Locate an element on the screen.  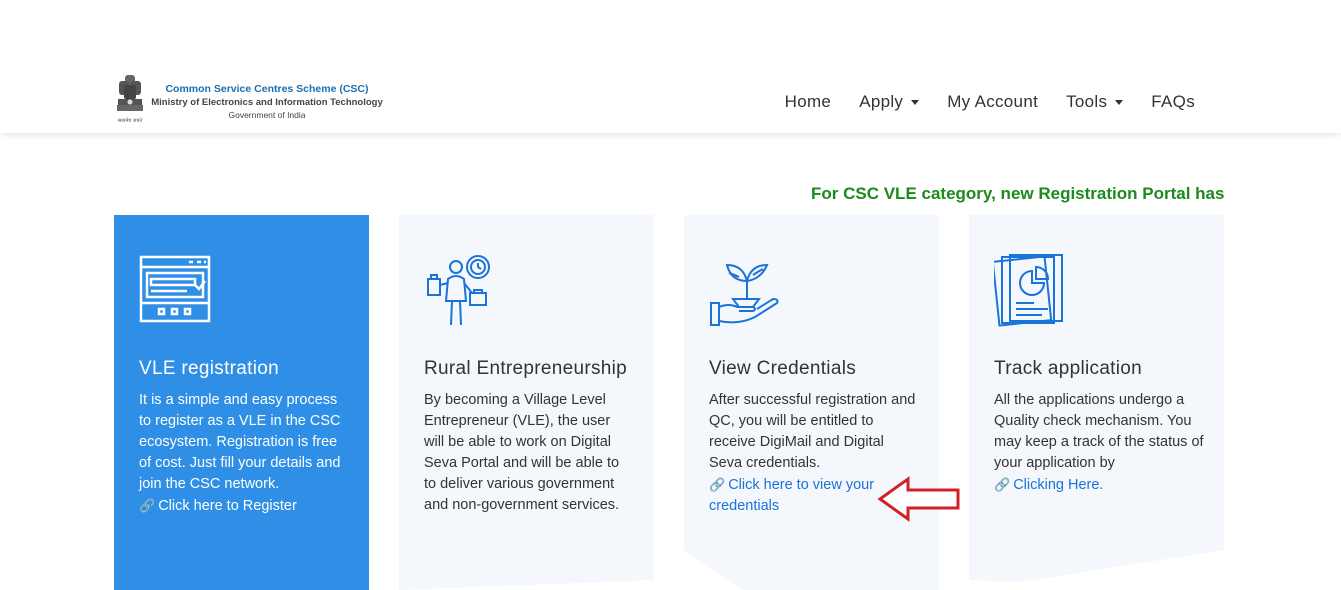
nav-my-account-label: My Account is located at coordinates (993, 101).